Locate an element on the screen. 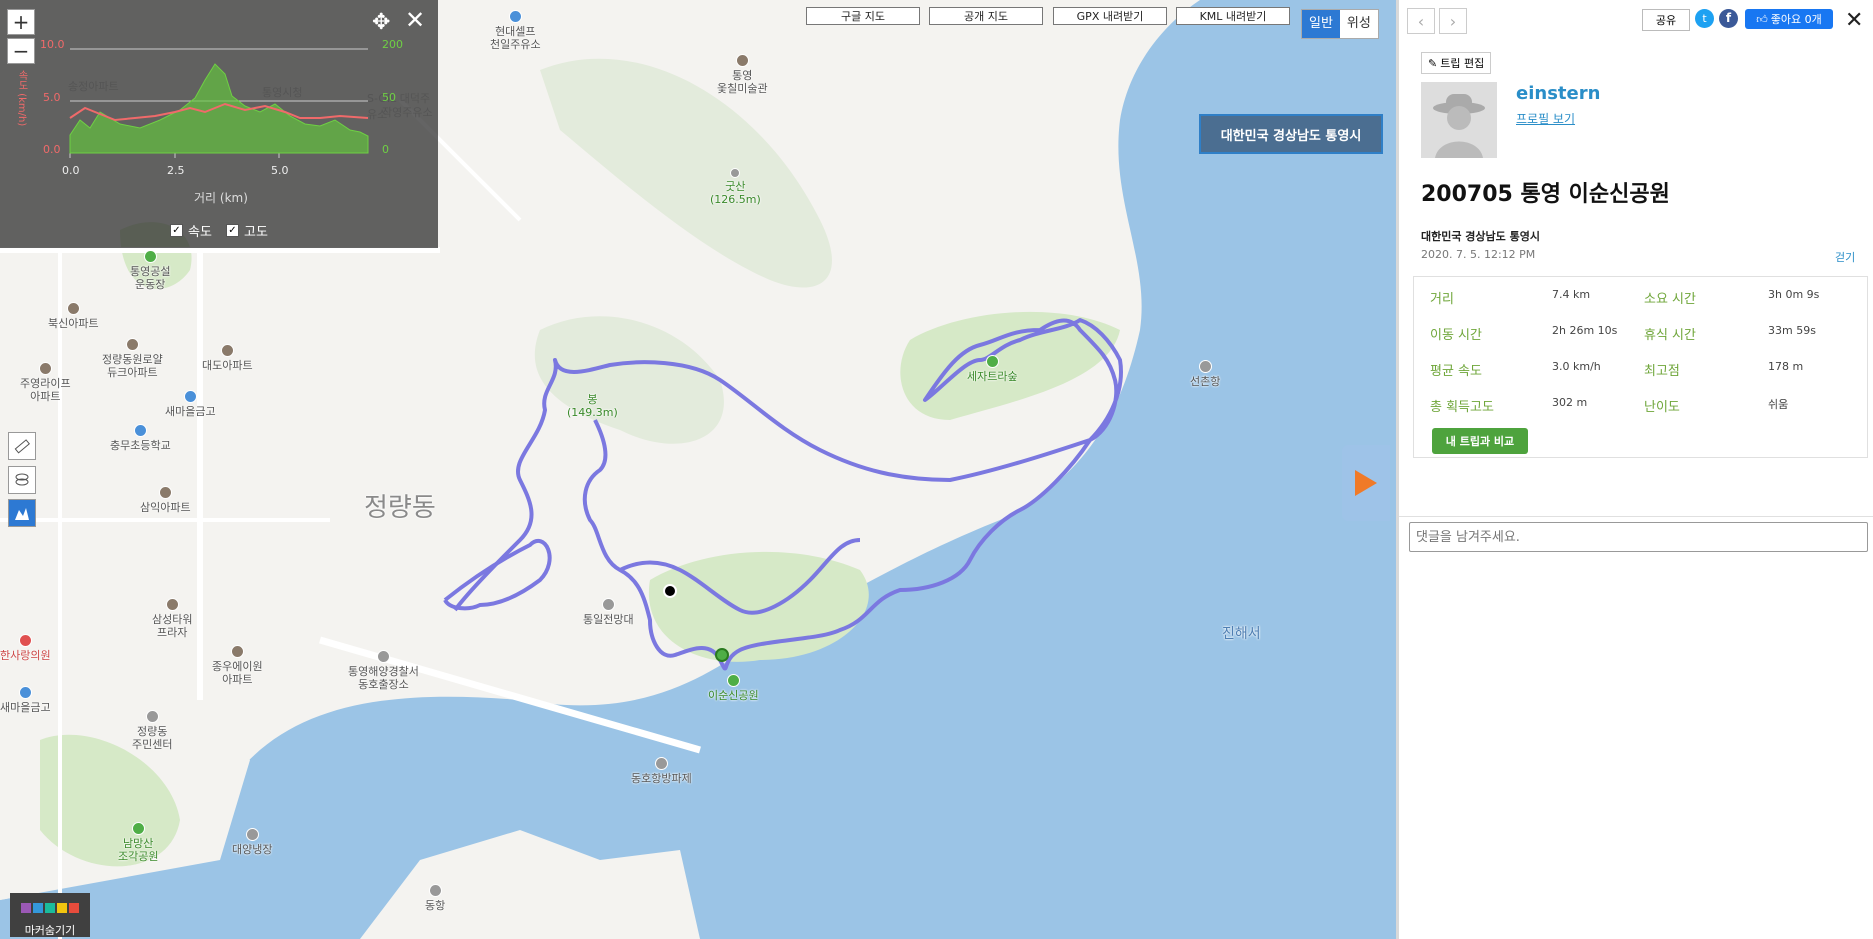 This screenshot has width=1873, height=939. poi-gutsan: 굿산 (126.5m) is located at coordinates (735, 187).